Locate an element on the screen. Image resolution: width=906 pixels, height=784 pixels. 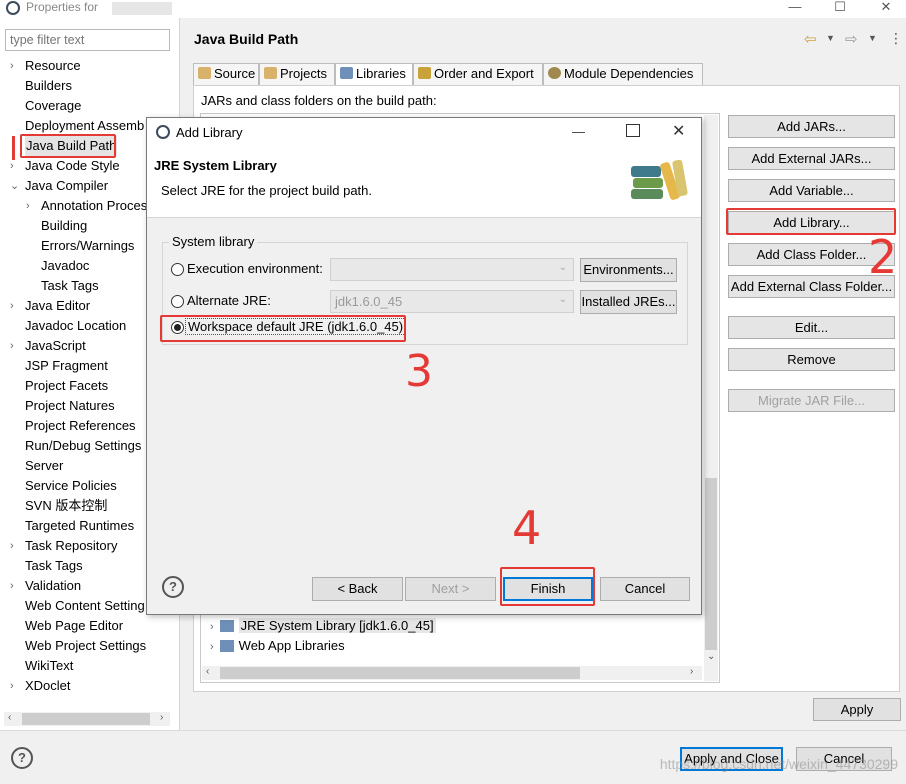
tree-item-label: Javadoc is located at coordinates (65, 265).